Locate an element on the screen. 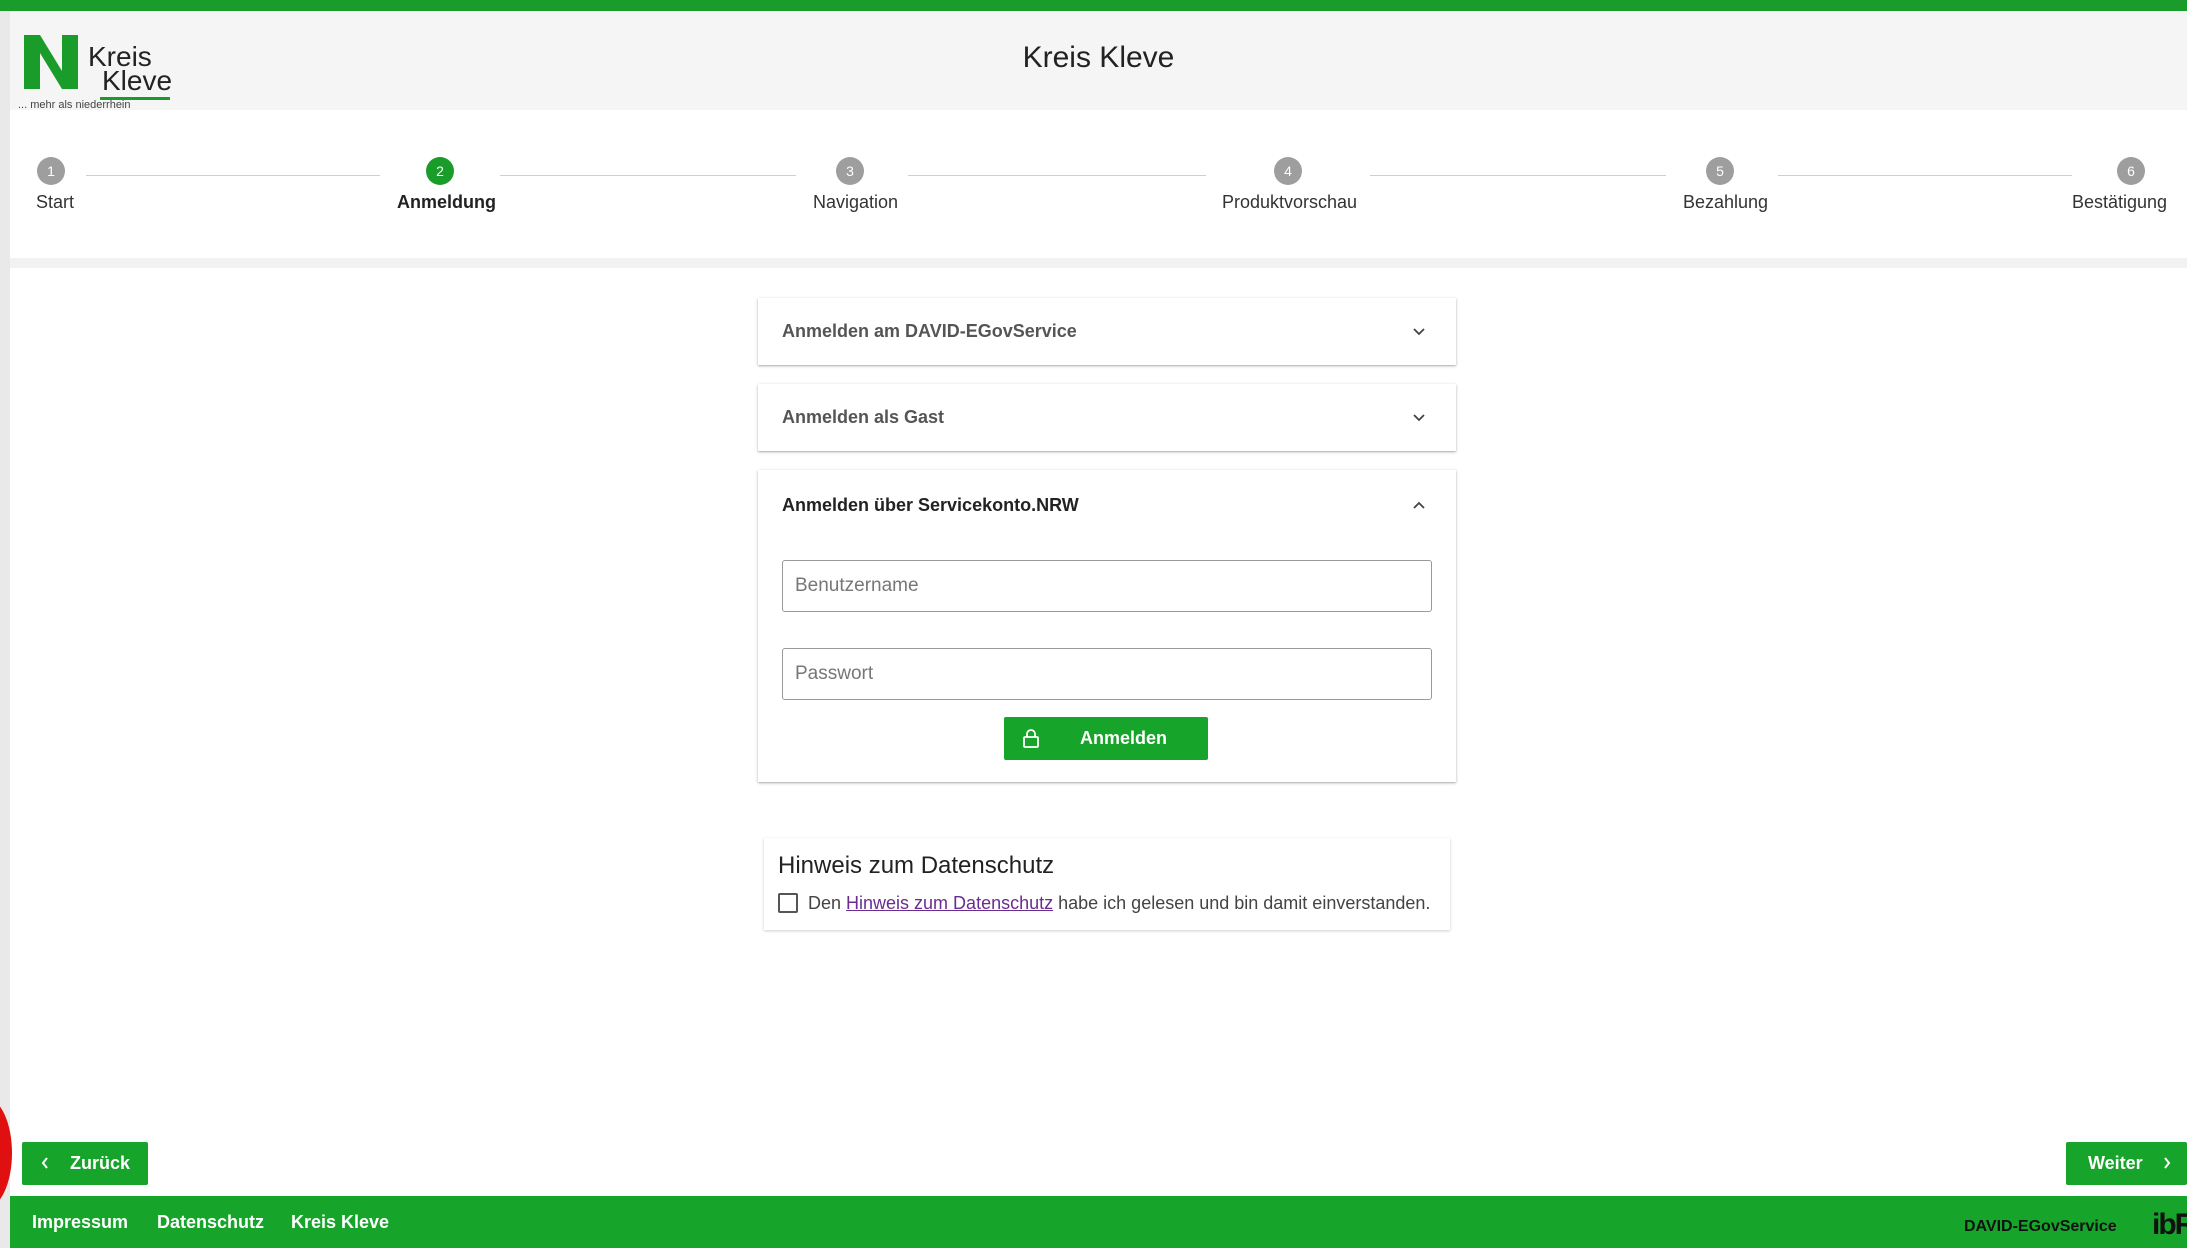 The width and height of the screenshot is (2187, 1248). lock-icon is located at coordinates (1031, 738).